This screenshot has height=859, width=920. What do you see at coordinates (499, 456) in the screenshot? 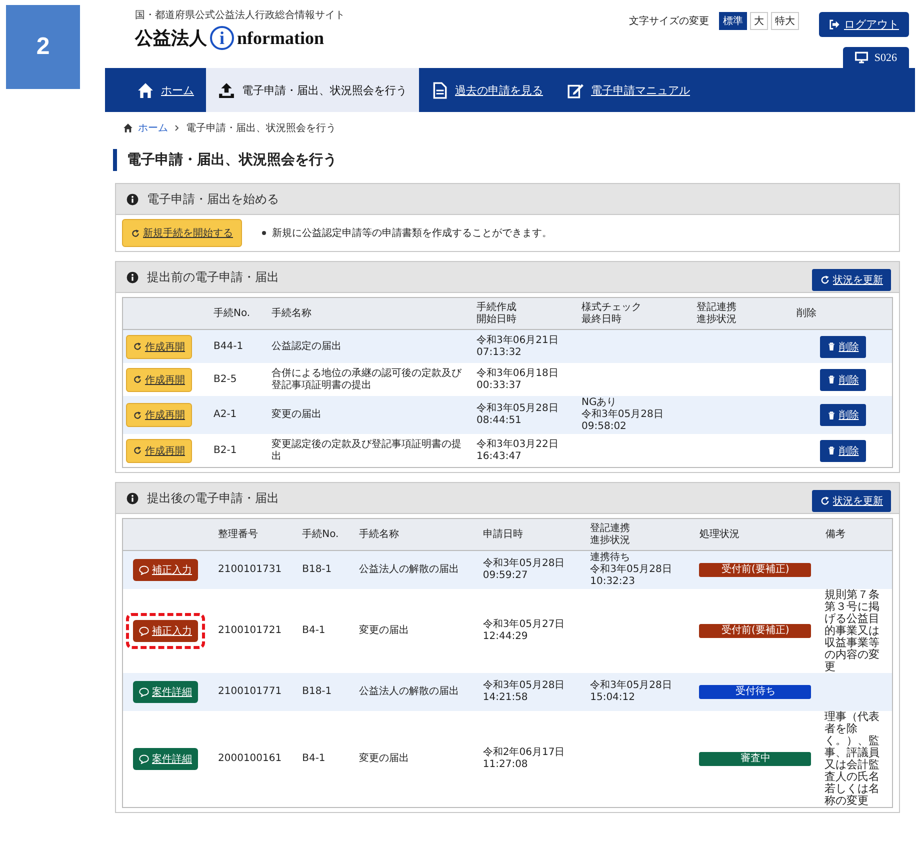
I see `table-cell-text: 16:43:47` at bounding box center [499, 456].